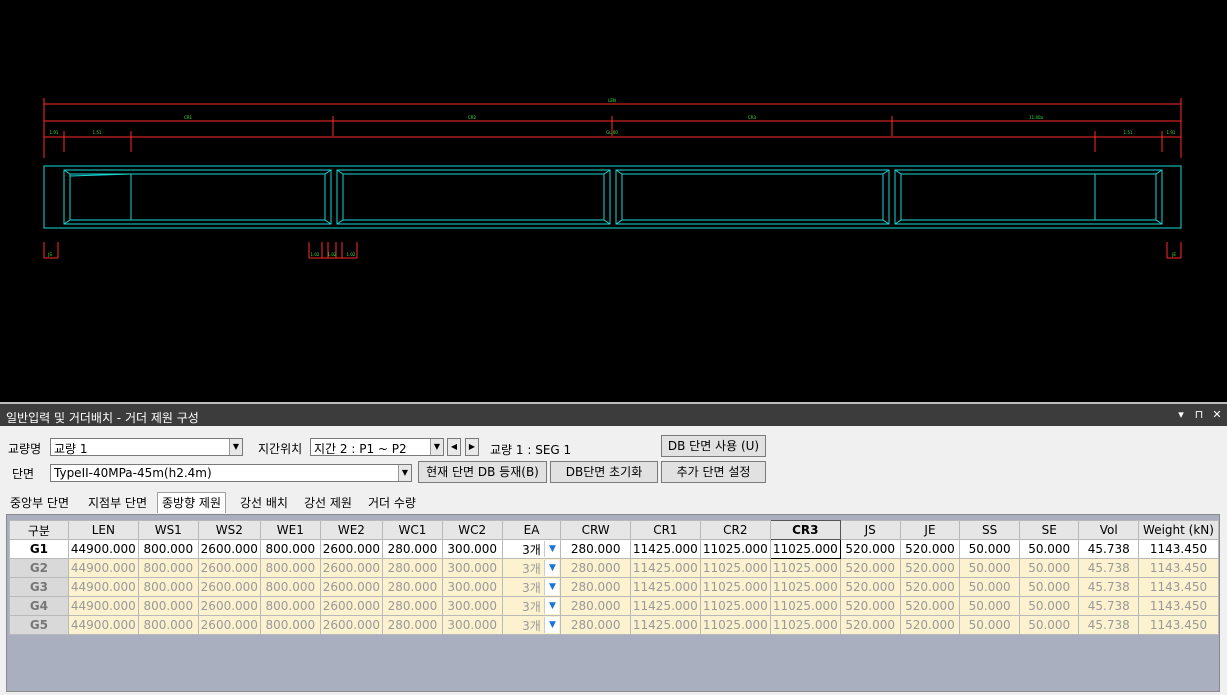  What do you see at coordinates (665, 530) in the screenshot?
I see `column-header: CR1` at bounding box center [665, 530].